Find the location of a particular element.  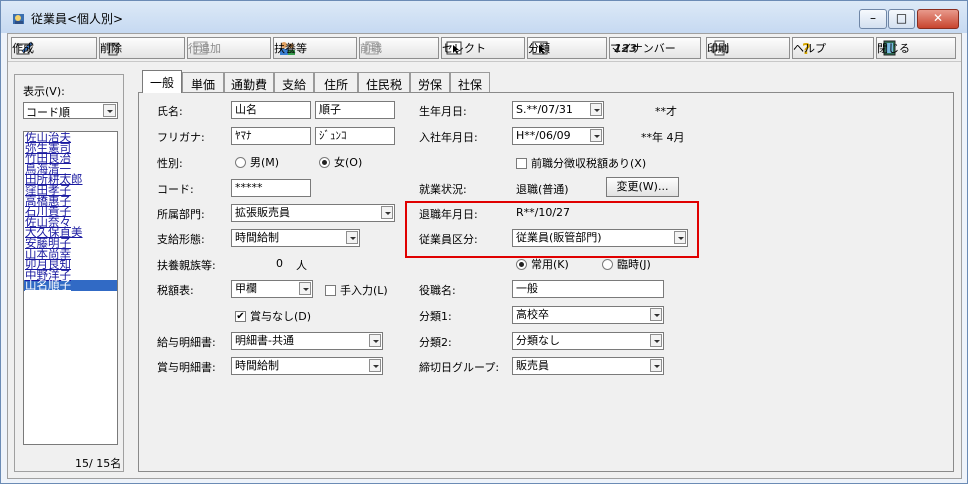

dependents-label: 扶養等 is located at coordinates (290, 48).